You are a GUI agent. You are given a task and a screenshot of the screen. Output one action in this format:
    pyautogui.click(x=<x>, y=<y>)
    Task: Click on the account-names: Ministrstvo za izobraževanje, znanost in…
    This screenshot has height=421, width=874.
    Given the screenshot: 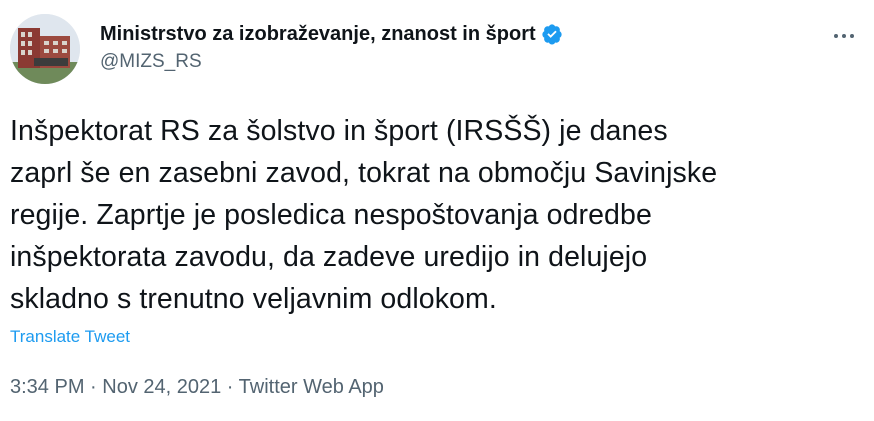 What is the action you would take?
    pyautogui.click(x=331, y=47)
    